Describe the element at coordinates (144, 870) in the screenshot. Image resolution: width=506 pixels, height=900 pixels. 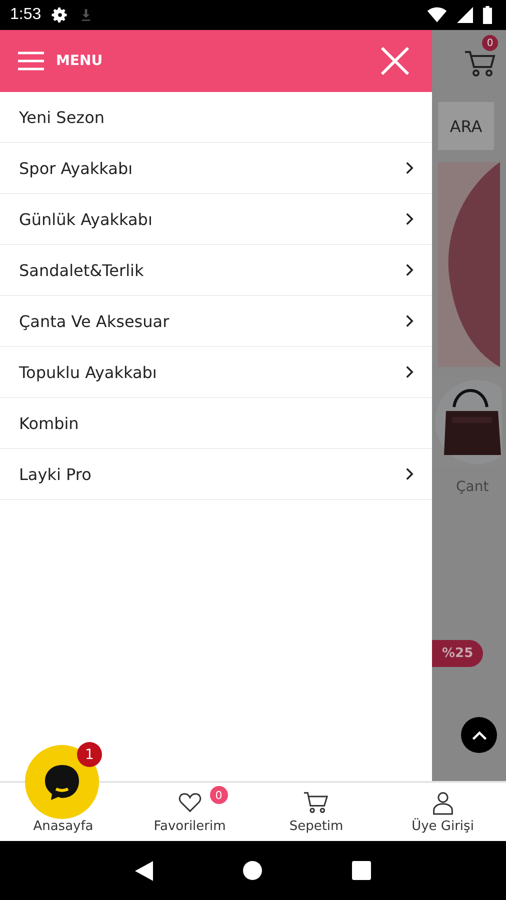
I see `back-icon` at that location.